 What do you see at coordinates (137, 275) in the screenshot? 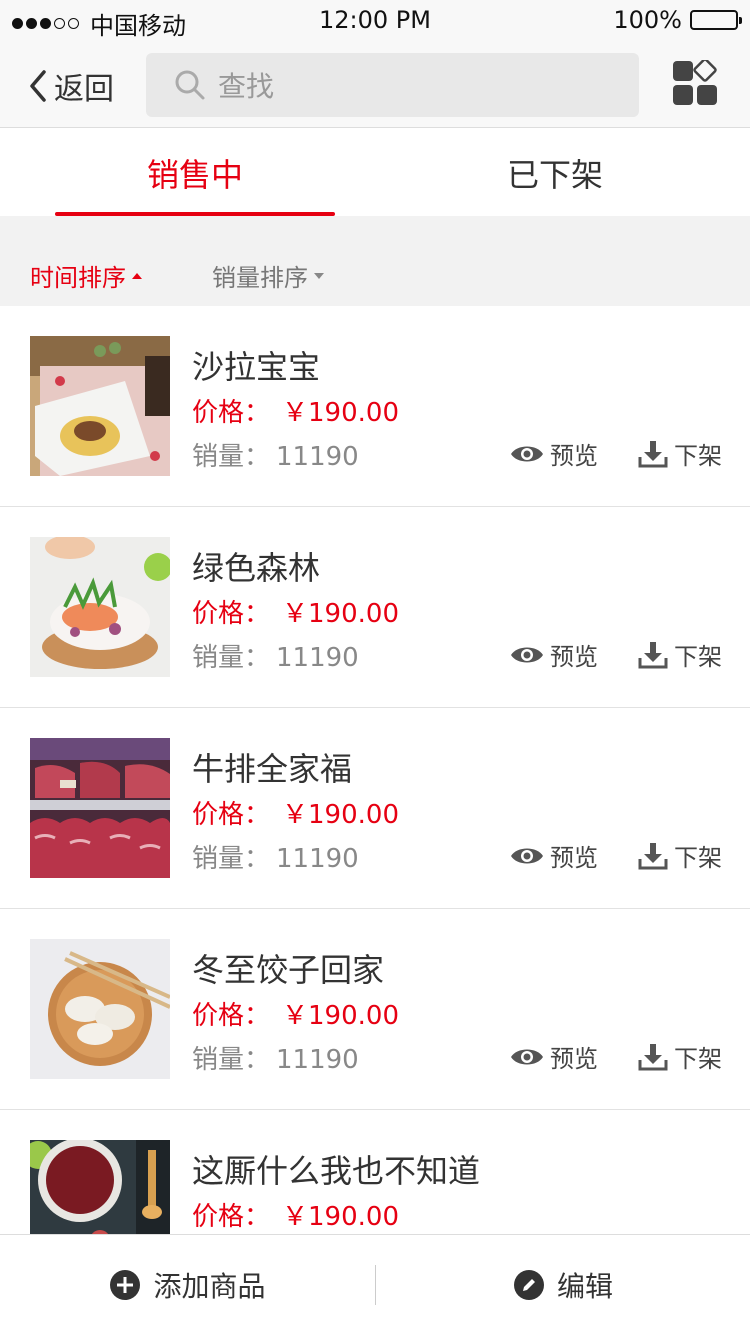
I see `sort-up-icon` at bounding box center [137, 275].